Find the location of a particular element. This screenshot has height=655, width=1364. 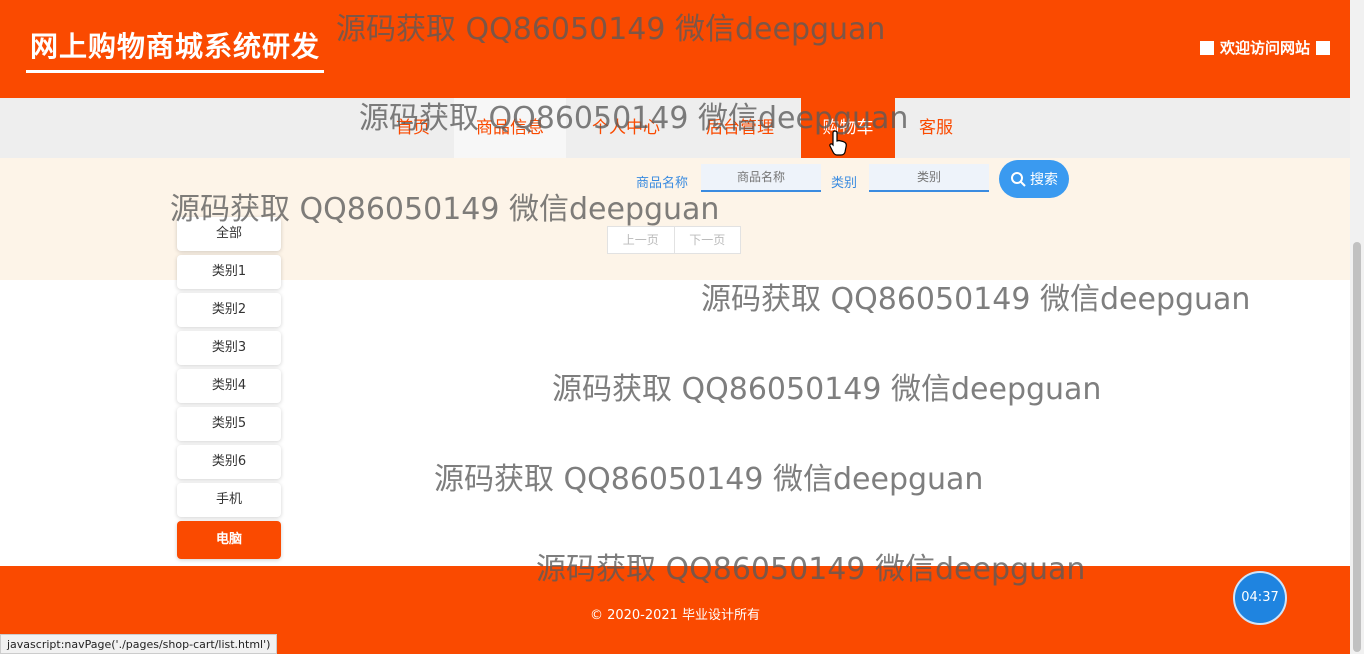

nav-customer-service: 客服 is located at coordinates (936, 128).